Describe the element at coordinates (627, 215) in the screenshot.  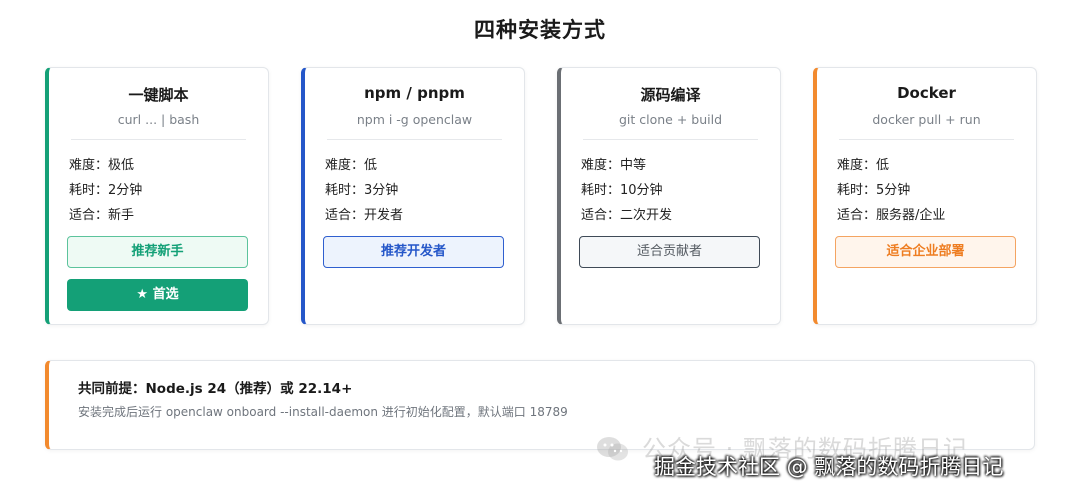
I see `suitable-label: 适合：二次开发` at that location.